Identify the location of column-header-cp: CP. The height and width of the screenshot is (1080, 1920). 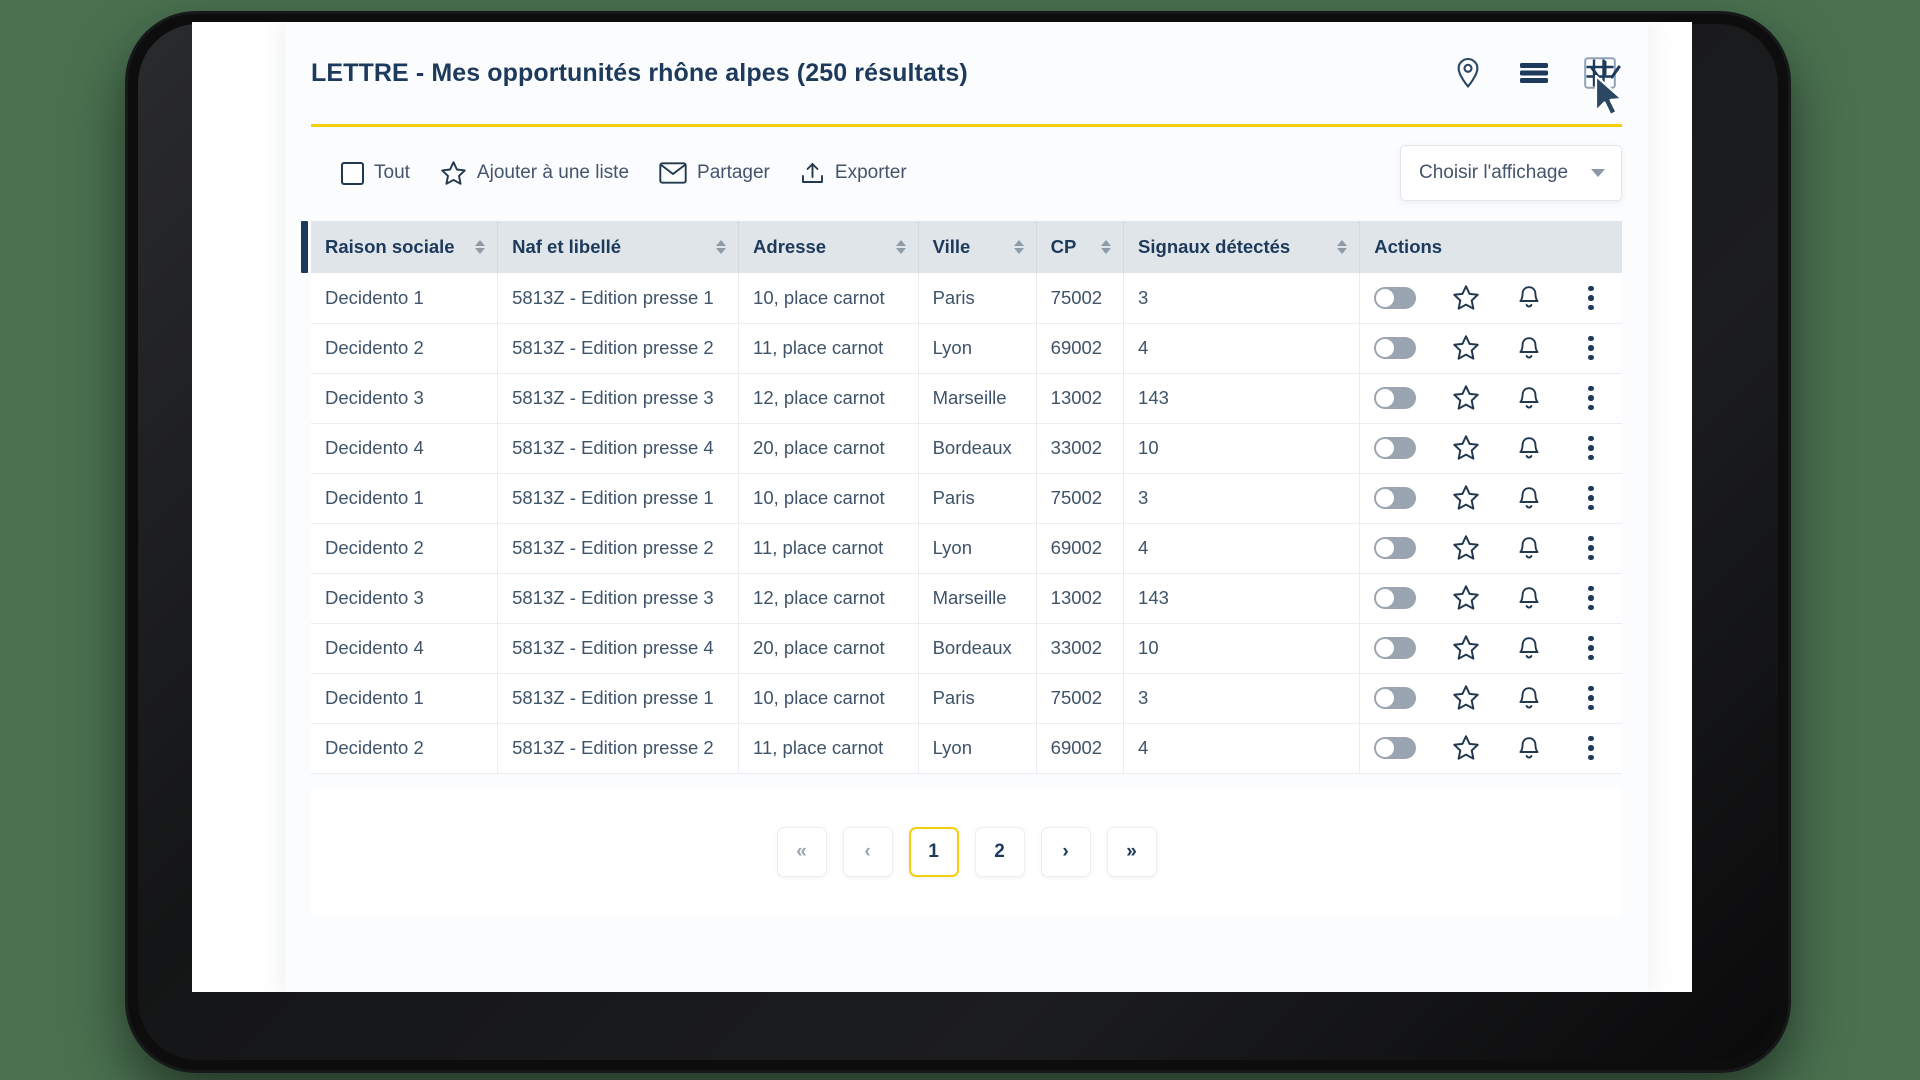
(1080, 247).